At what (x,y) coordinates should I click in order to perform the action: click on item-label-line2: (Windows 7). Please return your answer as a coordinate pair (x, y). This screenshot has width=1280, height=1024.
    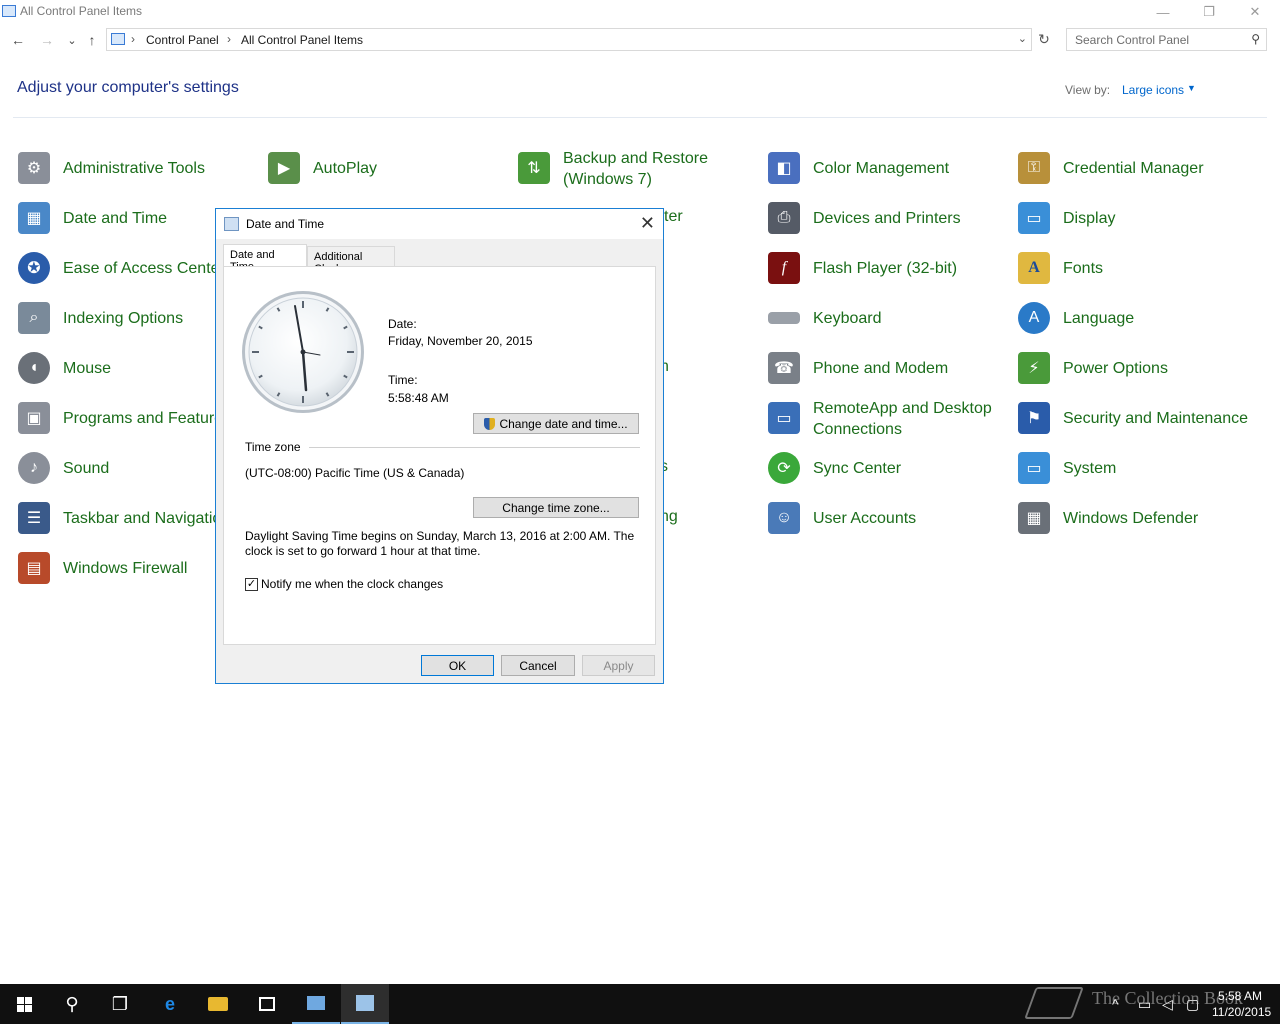
    Looking at the image, I should click on (607, 179).